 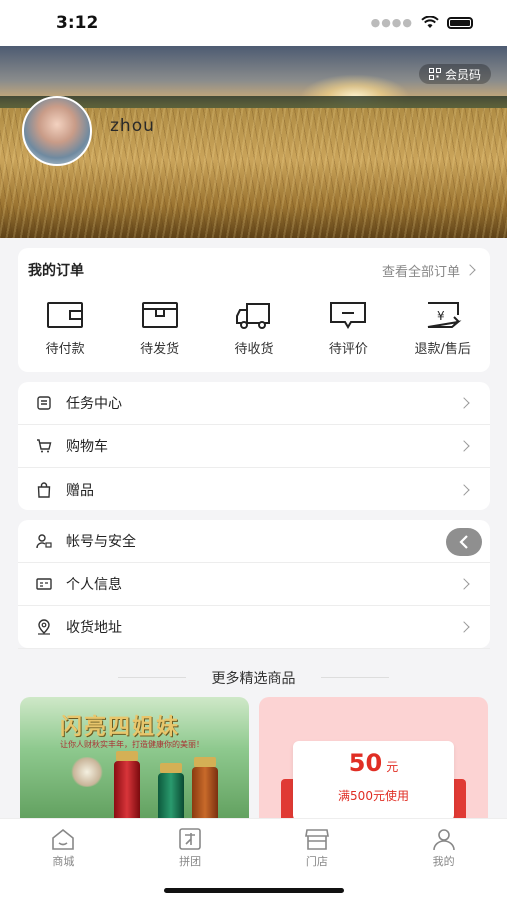 I want to click on menu-label: 任务中心, so click(x=94, y=404).